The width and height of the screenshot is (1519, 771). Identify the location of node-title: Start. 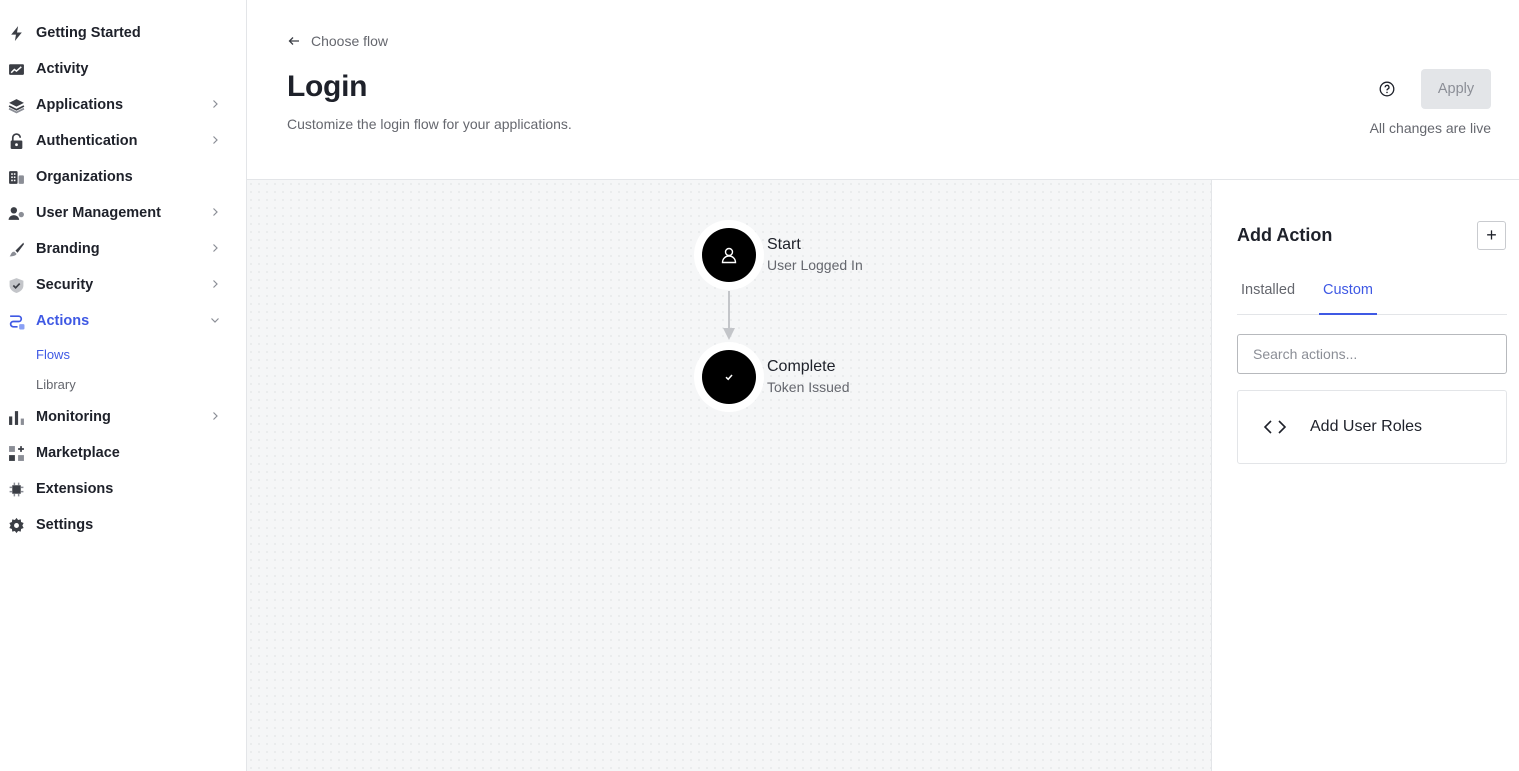
(784, 244).